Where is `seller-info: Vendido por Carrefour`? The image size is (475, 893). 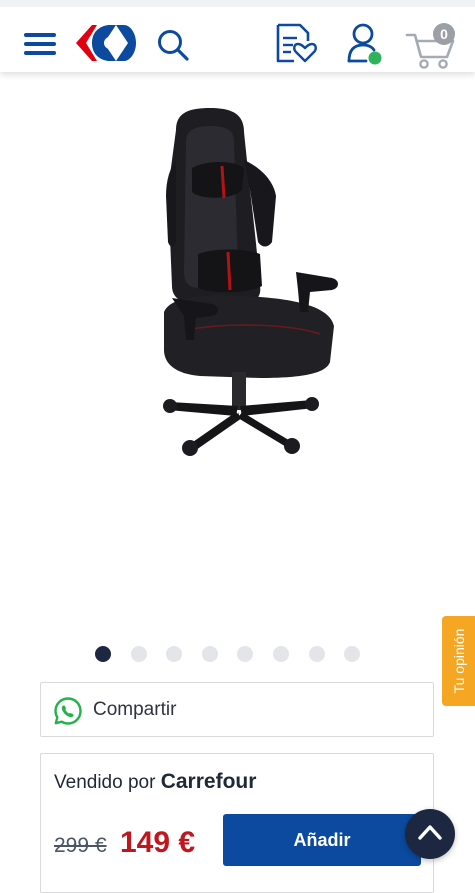
seller-info: Vendido por Carrefour is located at coordinates (155, 782).